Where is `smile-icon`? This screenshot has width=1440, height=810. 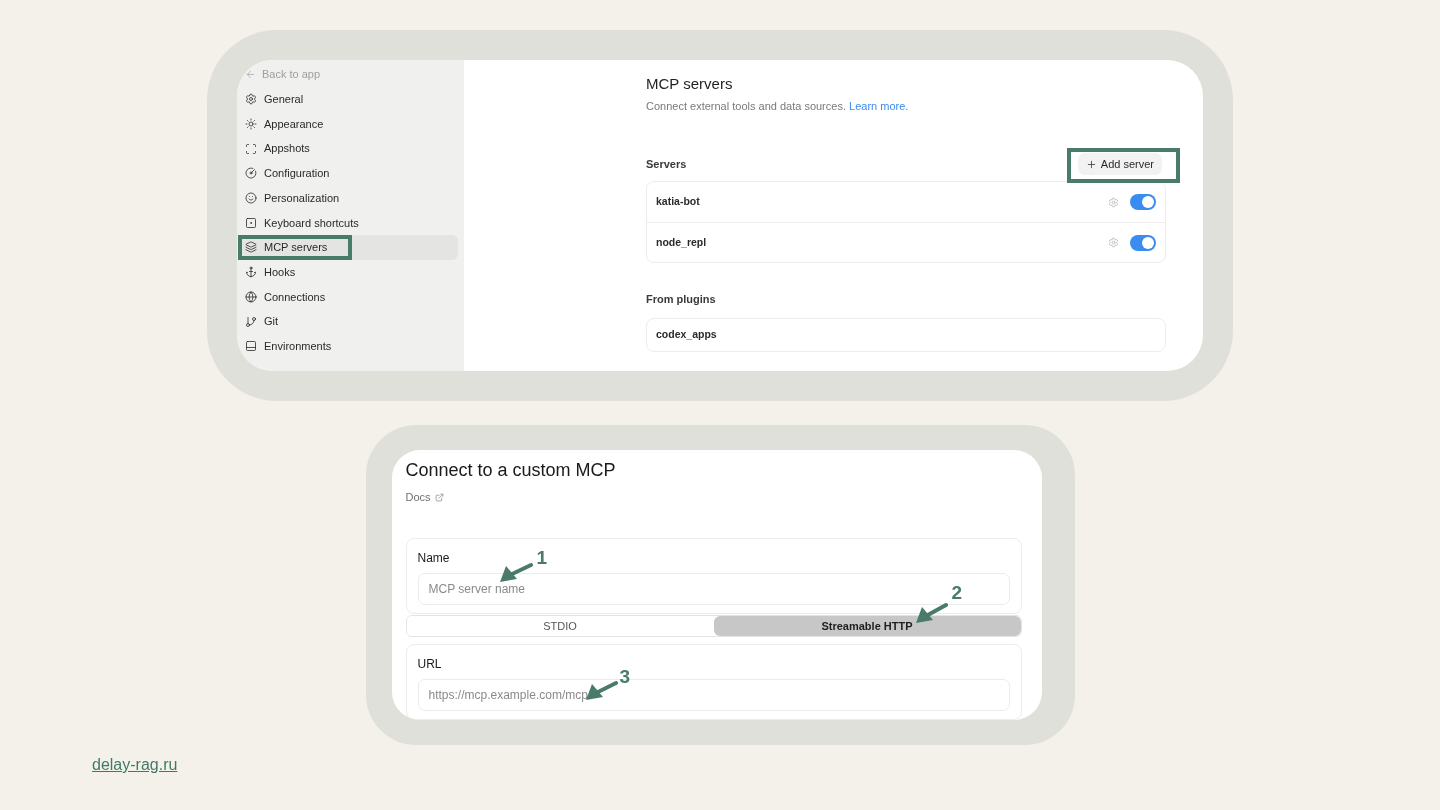 smile-icon is located at coordinates (251, 198).